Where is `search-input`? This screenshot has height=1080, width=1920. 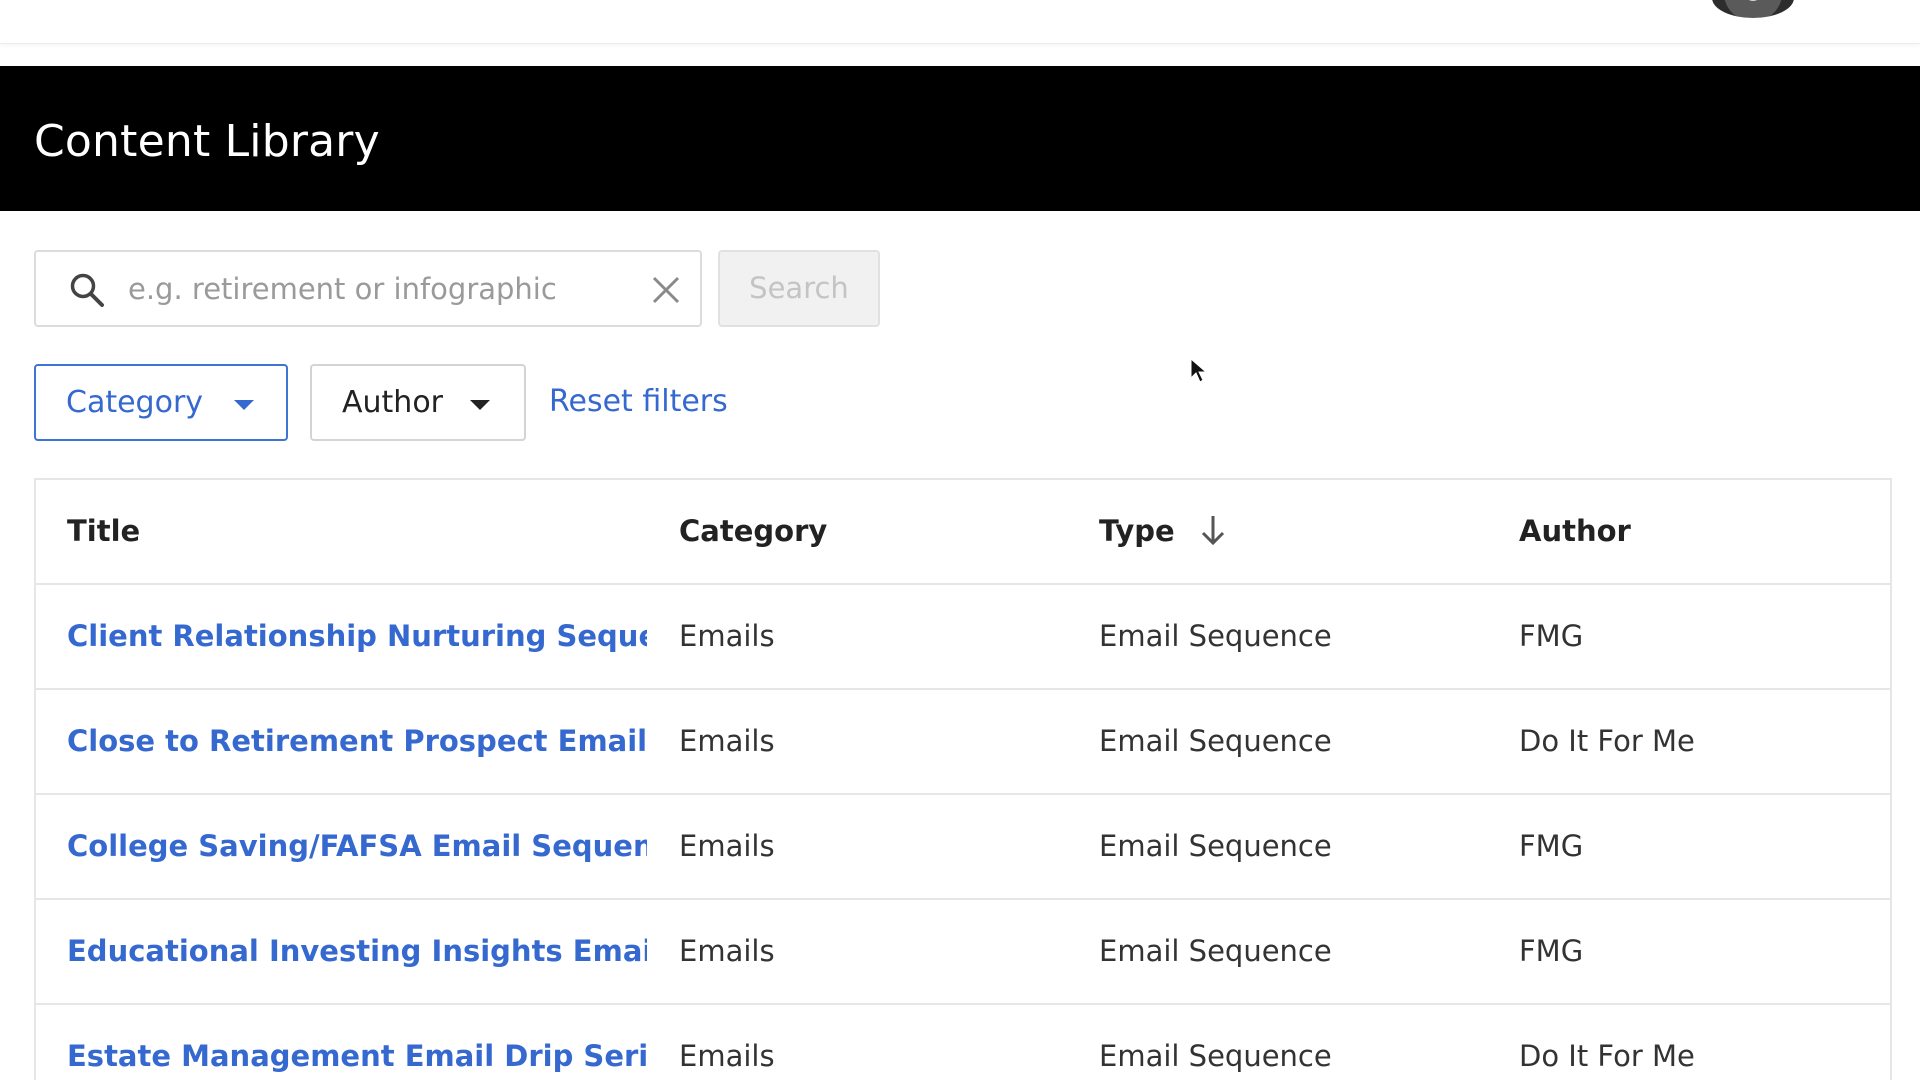 search-input is located at coordinates (381, 289).